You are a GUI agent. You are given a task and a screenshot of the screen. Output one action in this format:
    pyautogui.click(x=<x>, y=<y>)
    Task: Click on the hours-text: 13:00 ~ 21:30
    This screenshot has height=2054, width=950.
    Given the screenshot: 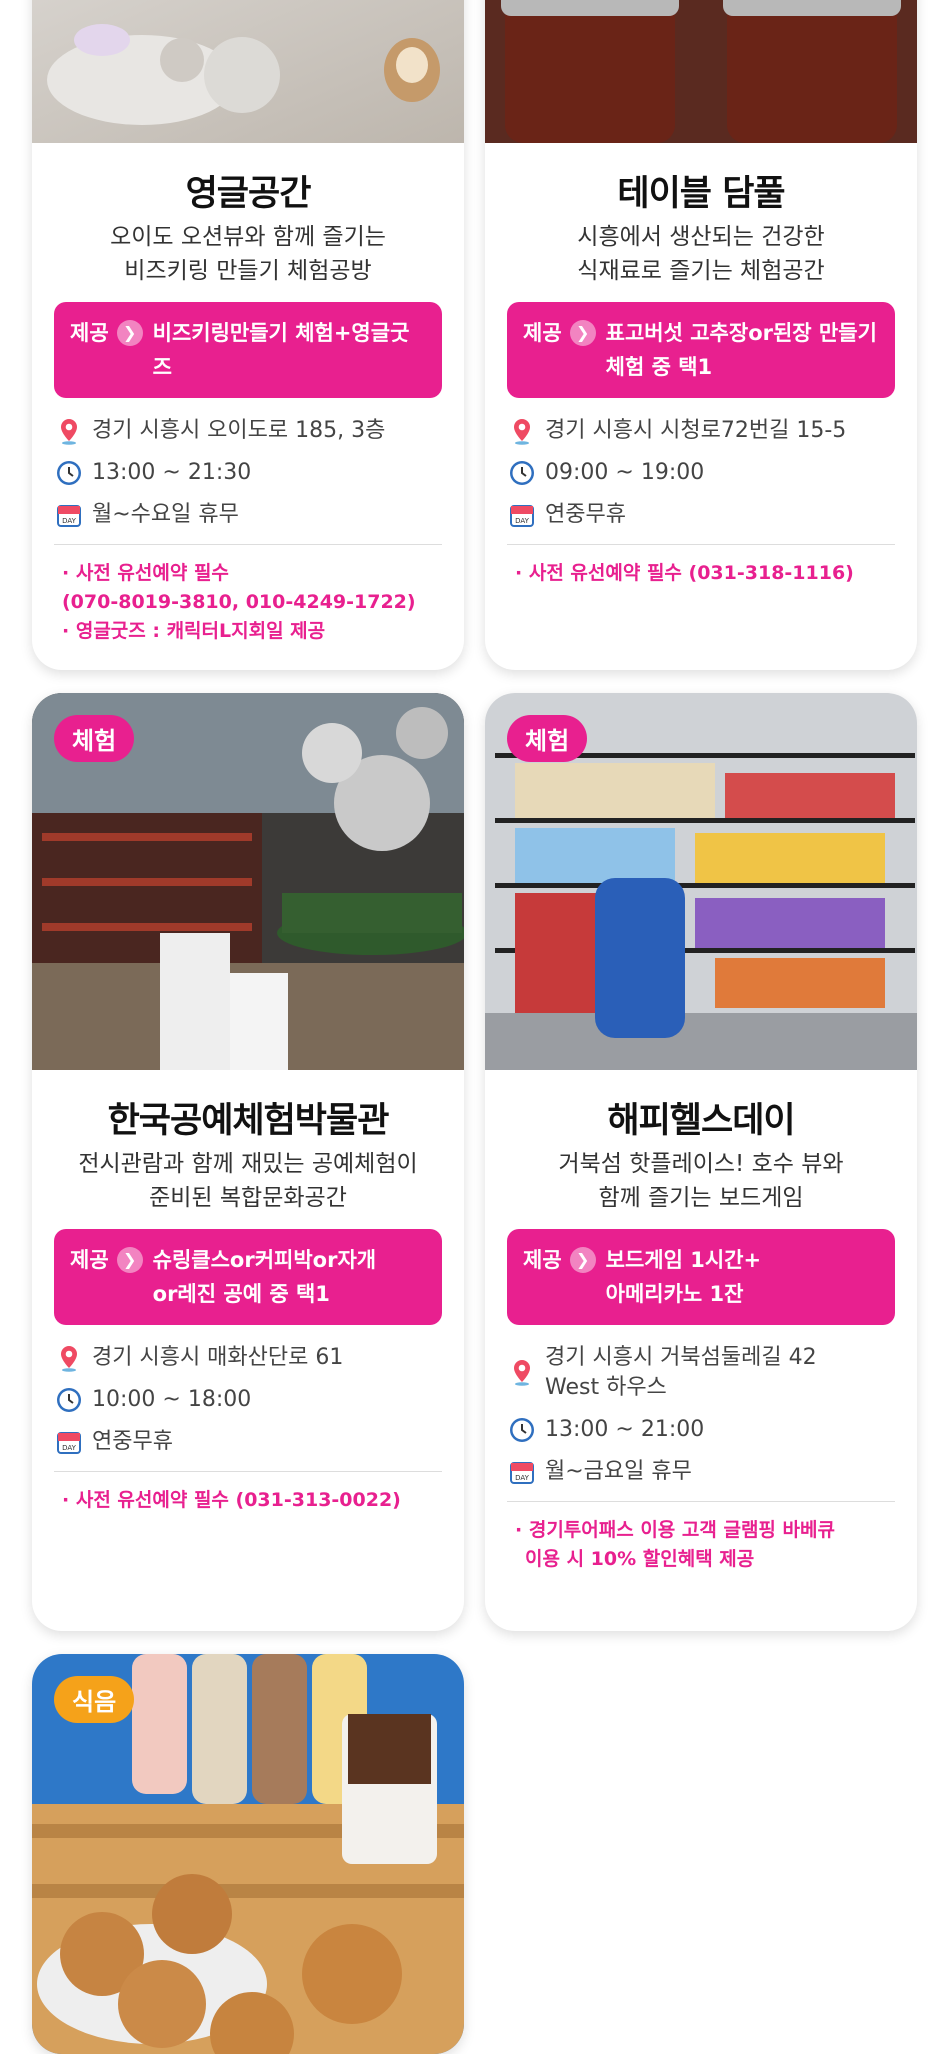 What is the action you would take?
    pyautogui.click(x=172, y=472)
    